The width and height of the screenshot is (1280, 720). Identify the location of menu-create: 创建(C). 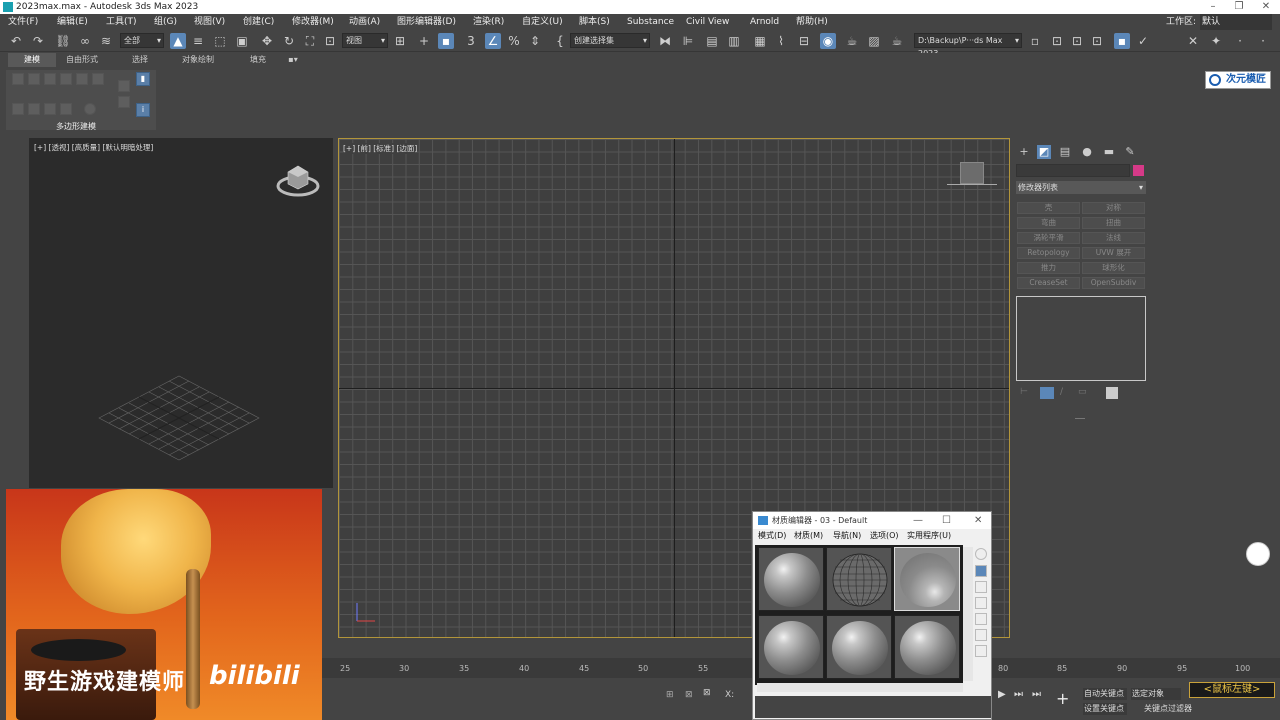
(258, 22).